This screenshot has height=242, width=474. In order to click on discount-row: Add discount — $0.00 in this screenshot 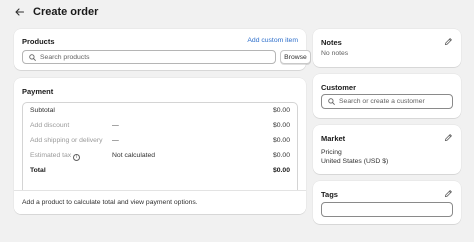, I will do `click(160, 125)`.